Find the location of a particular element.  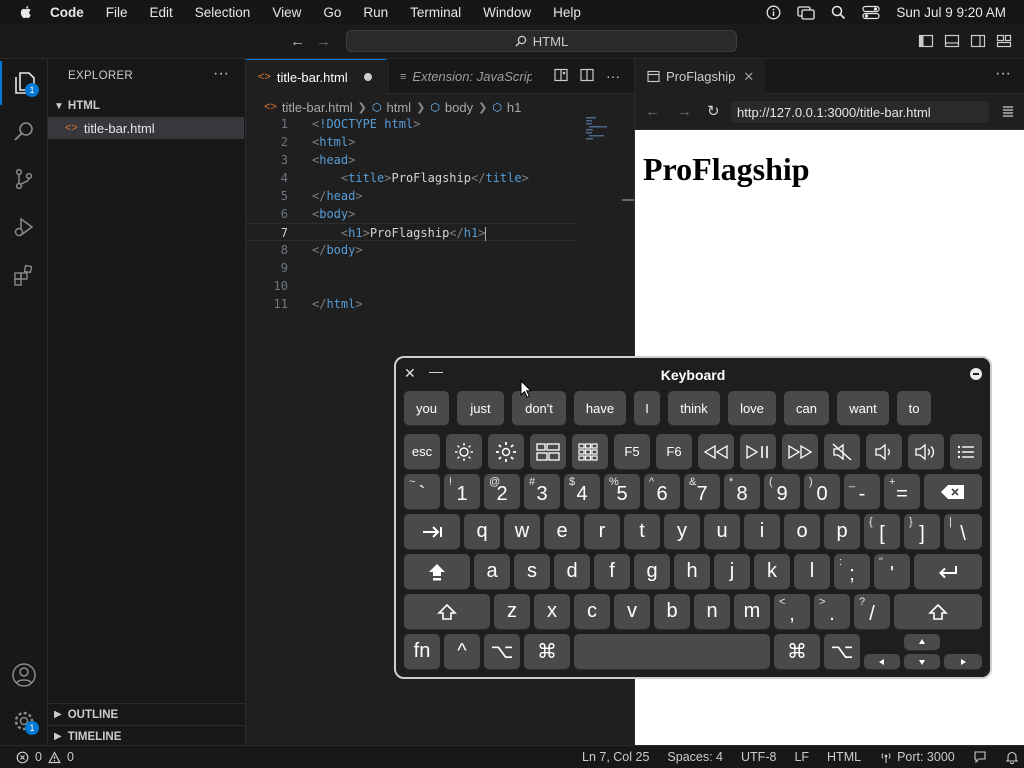

menu-window: Window is located at coordinates (507, 12).